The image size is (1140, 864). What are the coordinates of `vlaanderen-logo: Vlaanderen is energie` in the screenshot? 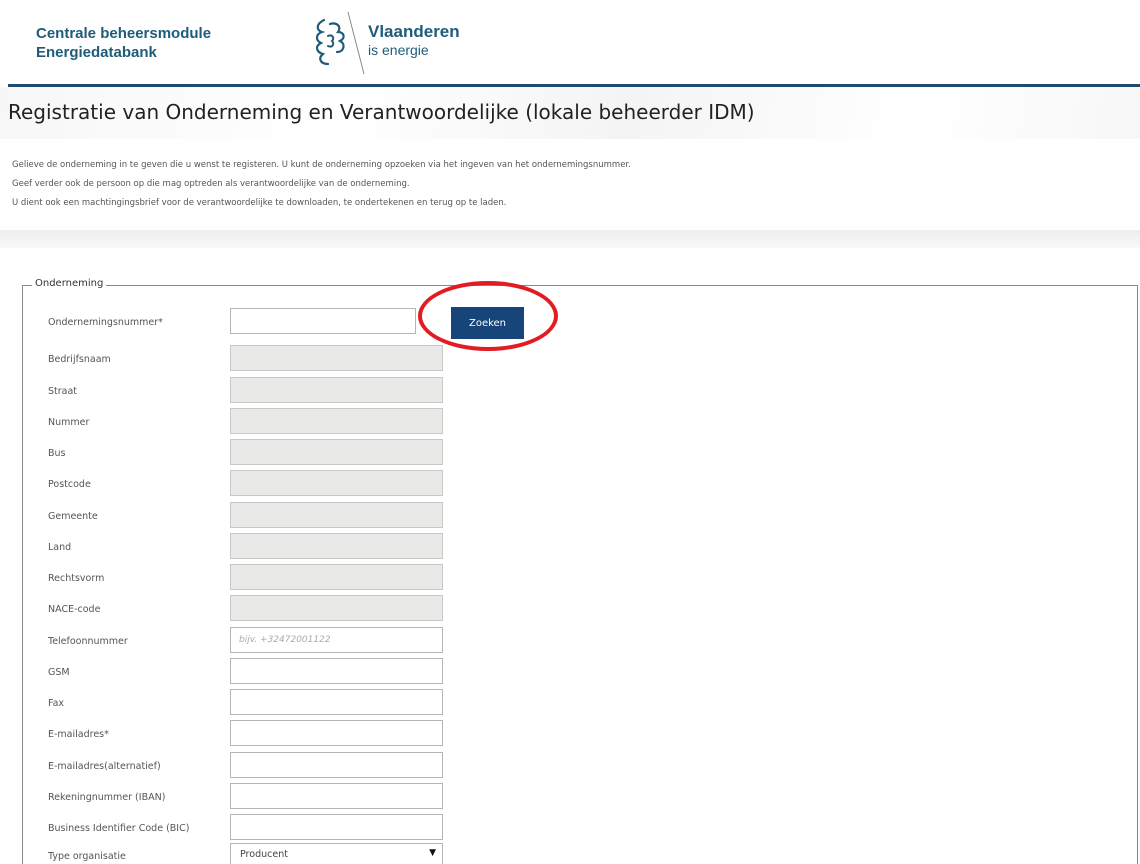 It's located at (396, 43).